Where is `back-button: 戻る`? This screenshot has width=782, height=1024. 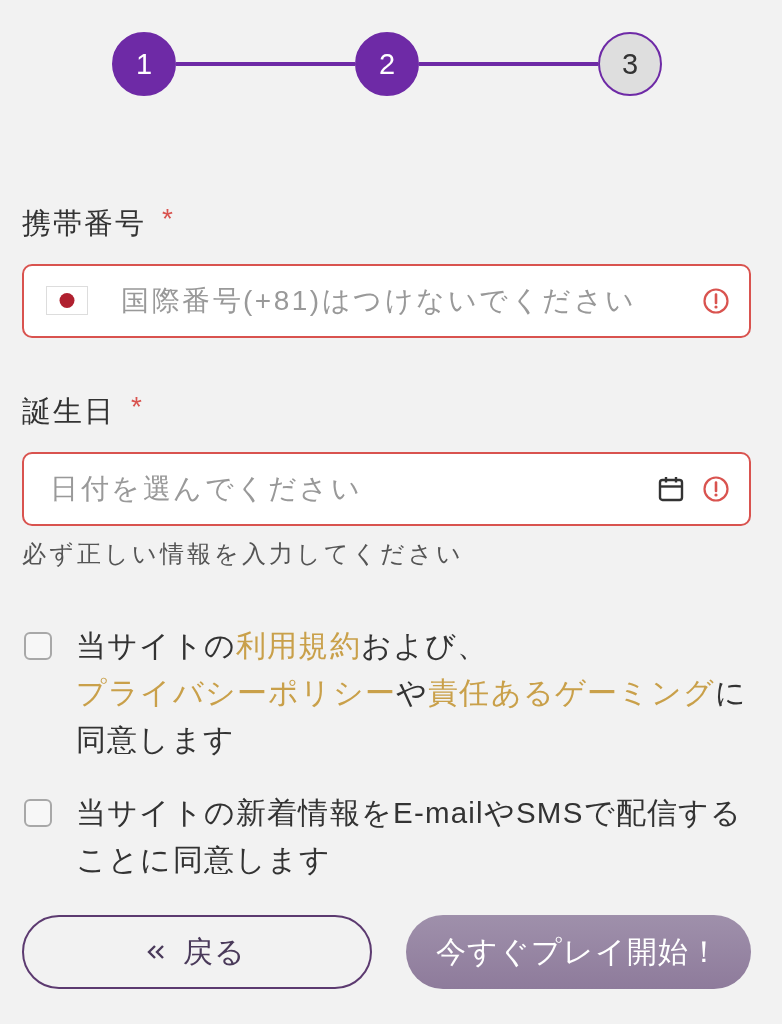 back-button: 戻る is located at coordinates (197, 952).